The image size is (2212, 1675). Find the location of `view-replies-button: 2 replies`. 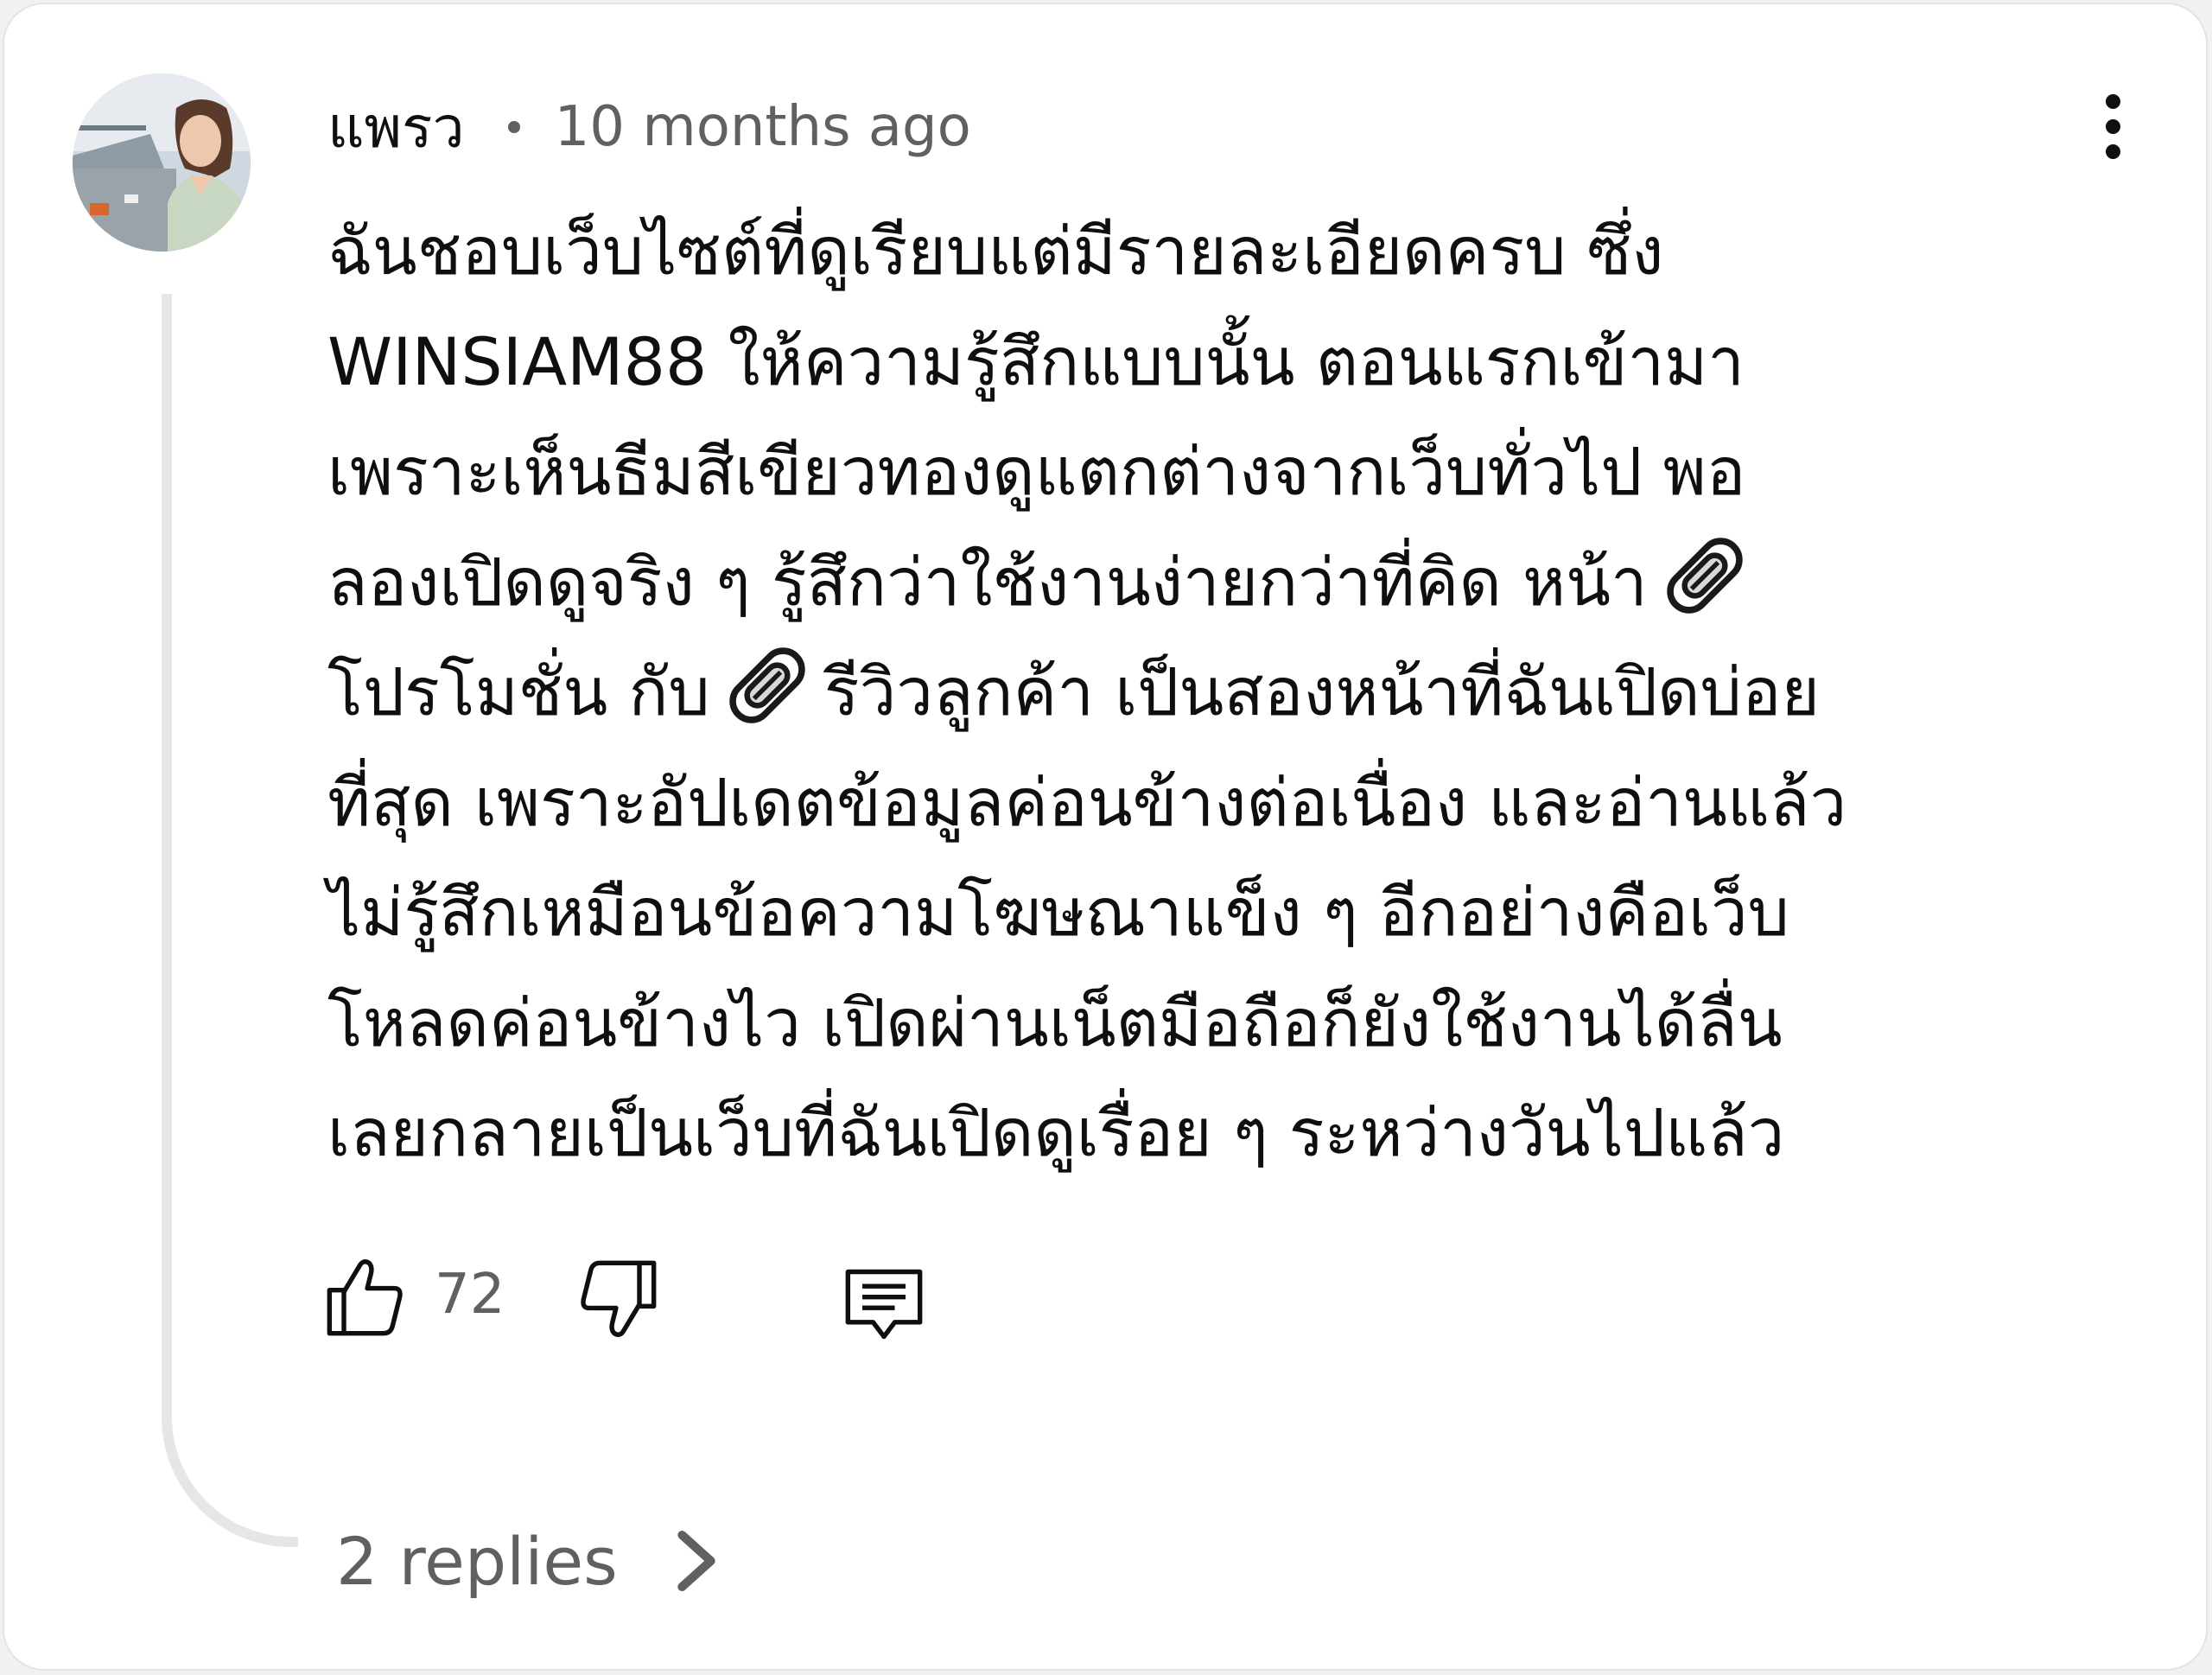

view-replies-button: 2 replies is located at coordinates (531, 1560).